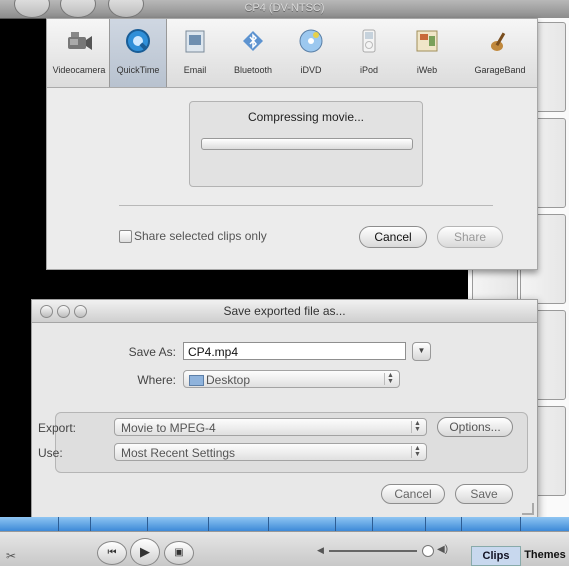 Image resolution: width=569 pixels, height=566 pixels. I want to click on save-as-field: CP4.mp4, so click(294, 351).